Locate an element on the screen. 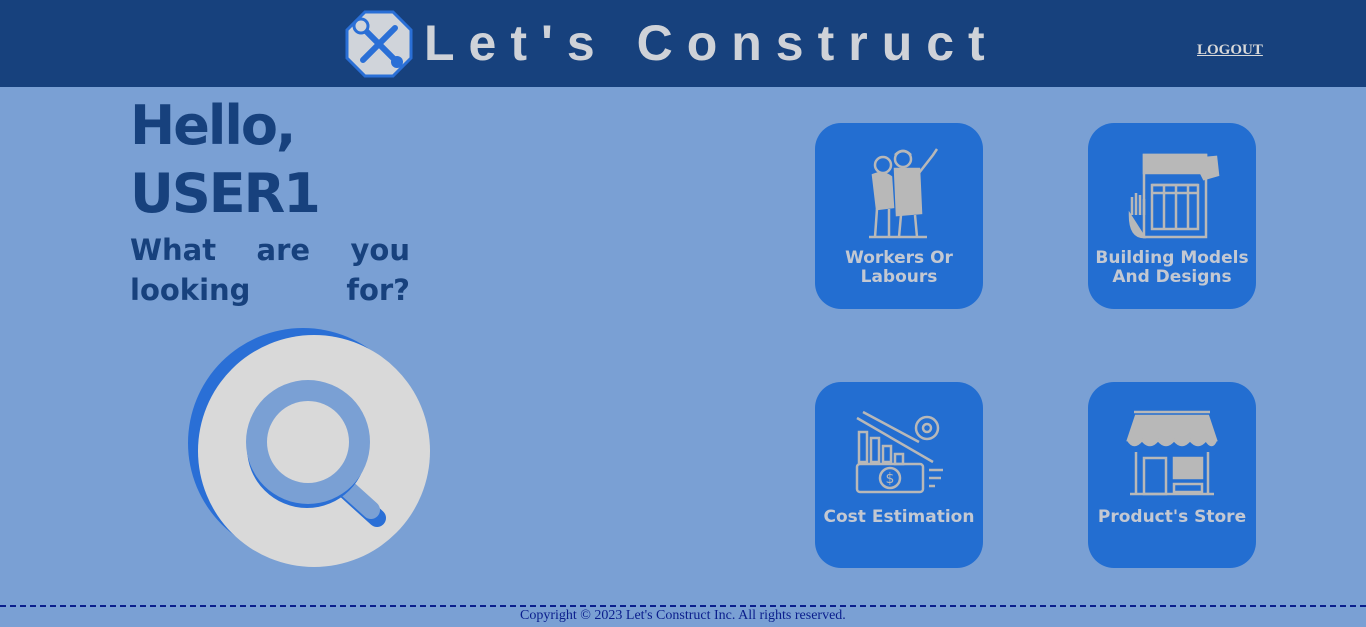  card-cost-estimation: $ Cost Estimation is located at coordinates (899, 475).